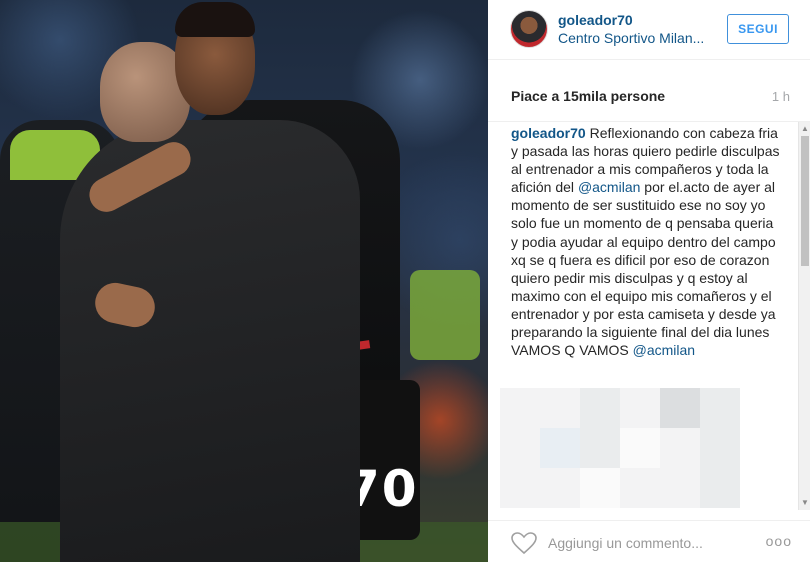 The height and width of the screenshot is (562, 810). I want to click on caption-username: goleador70, so click(548, 133).